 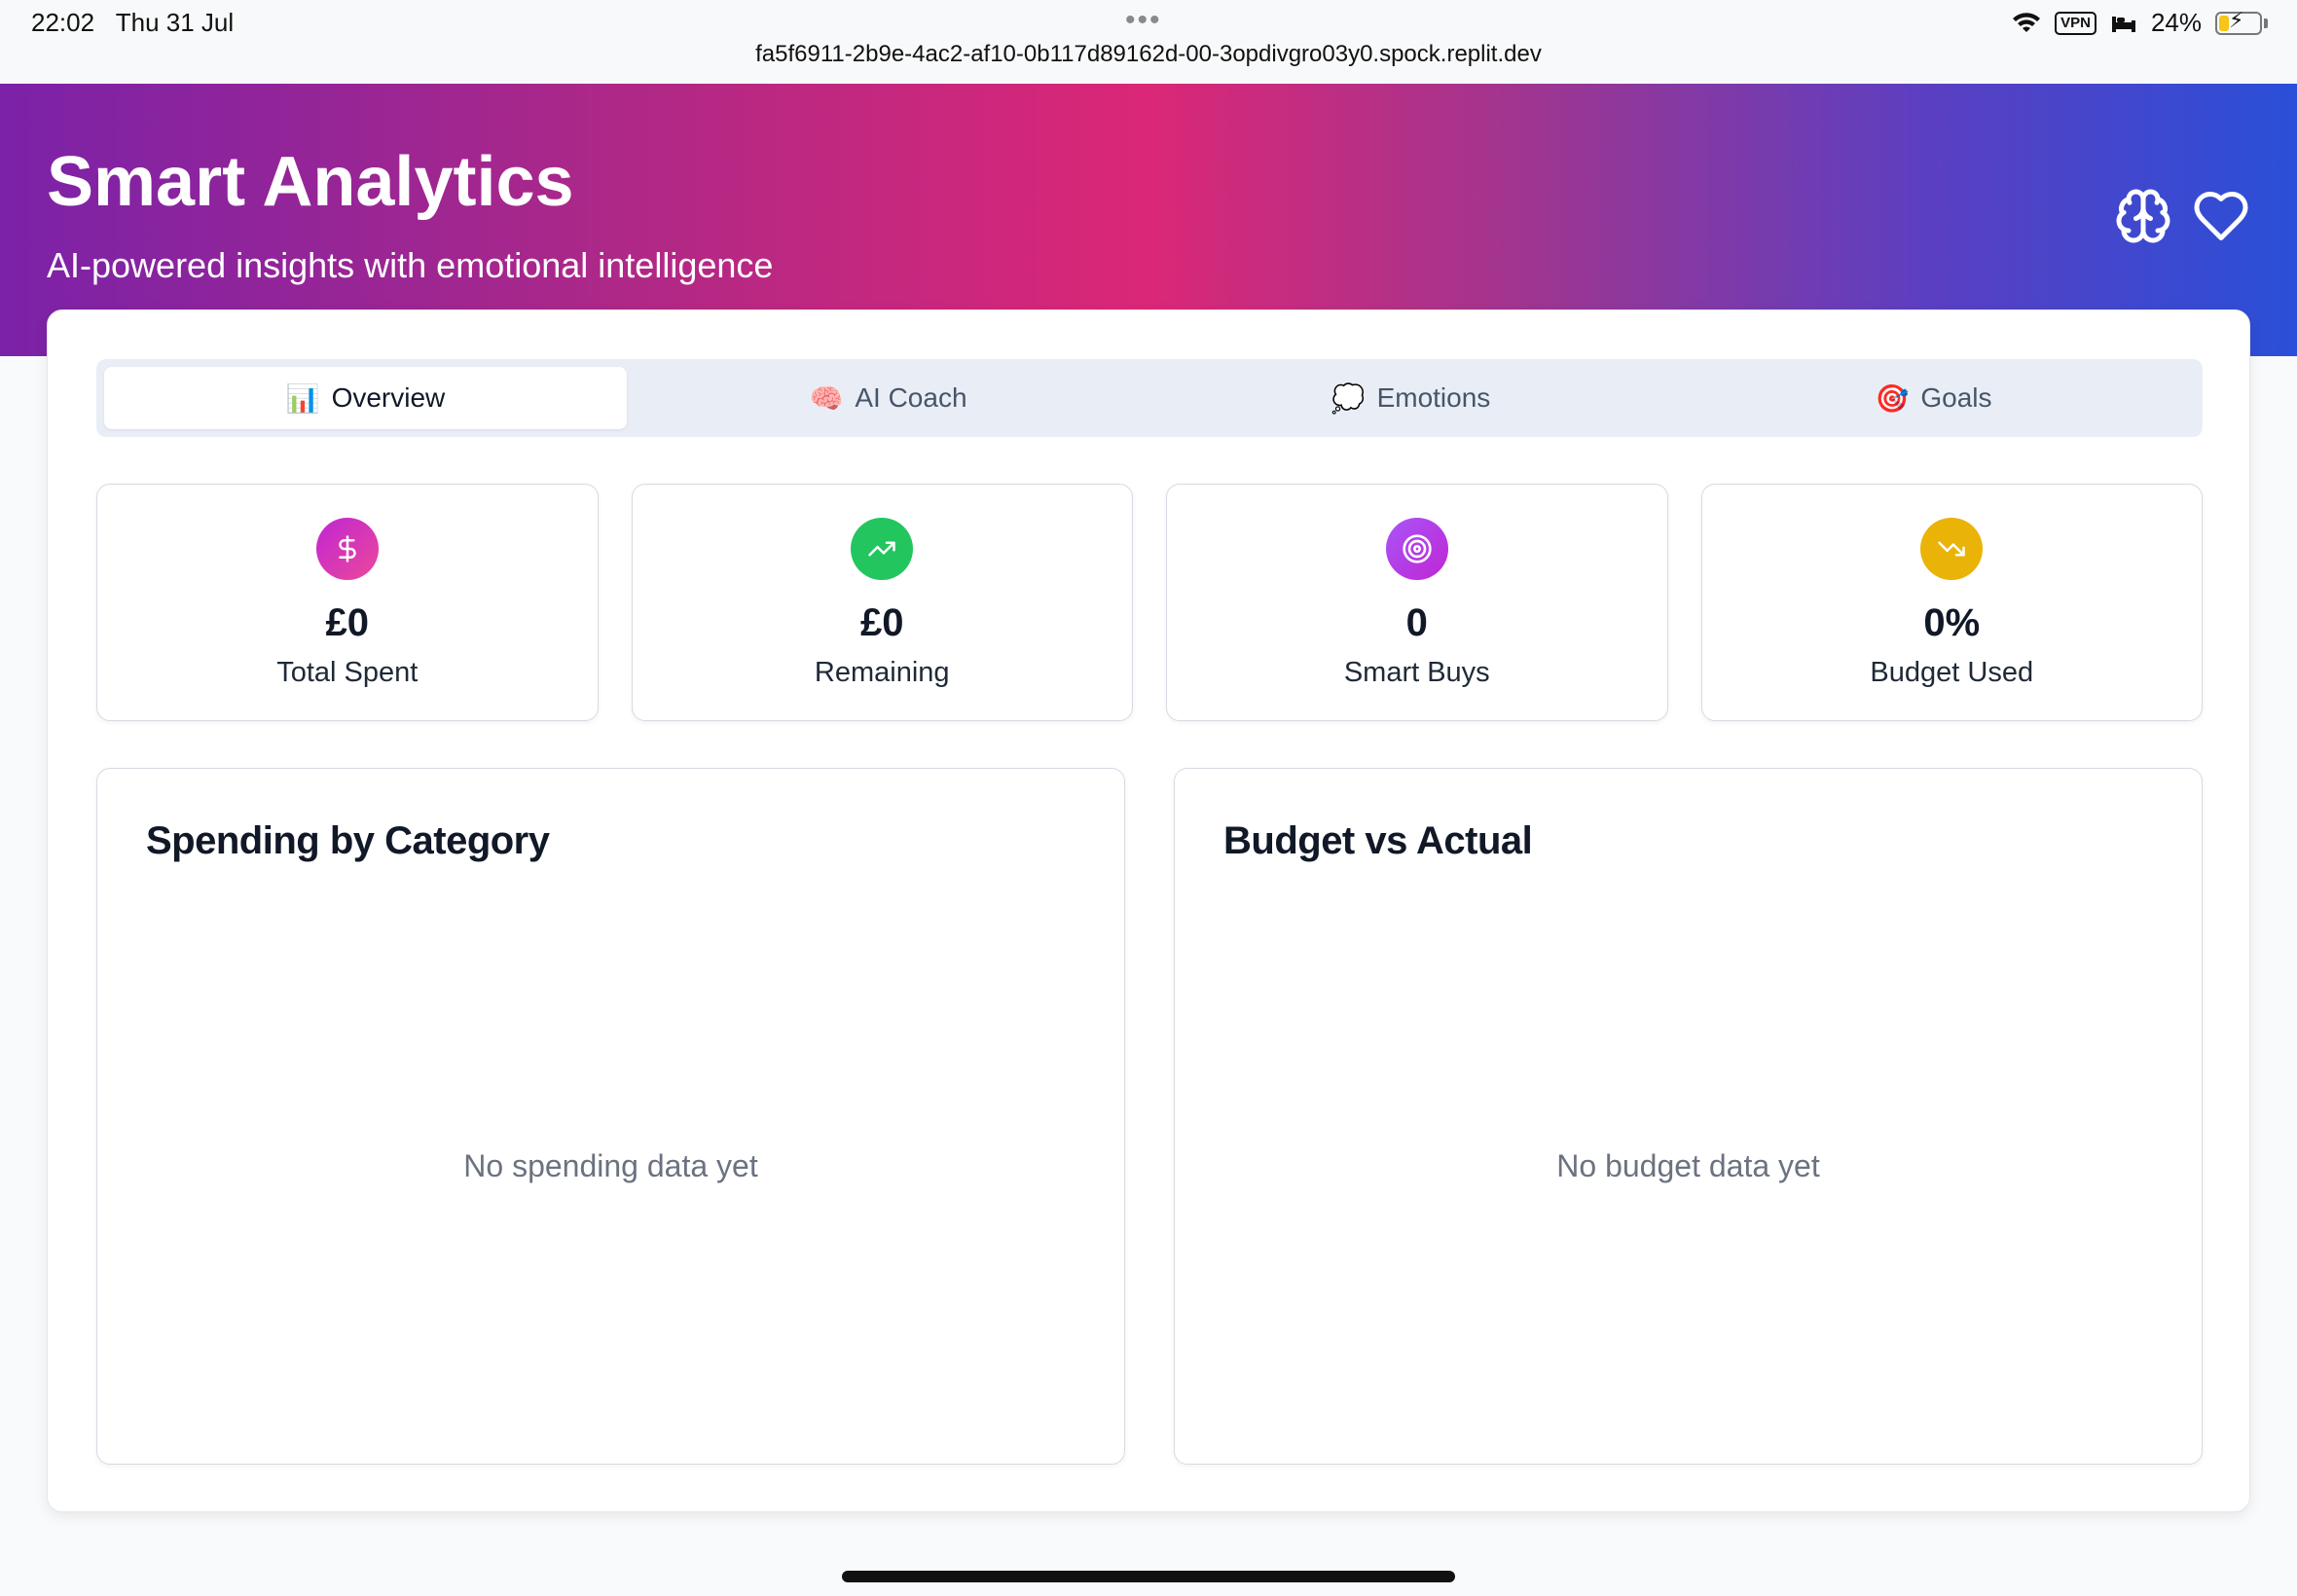 I want to click on battery-icon: ⚡, so click(x=2238, y=21).